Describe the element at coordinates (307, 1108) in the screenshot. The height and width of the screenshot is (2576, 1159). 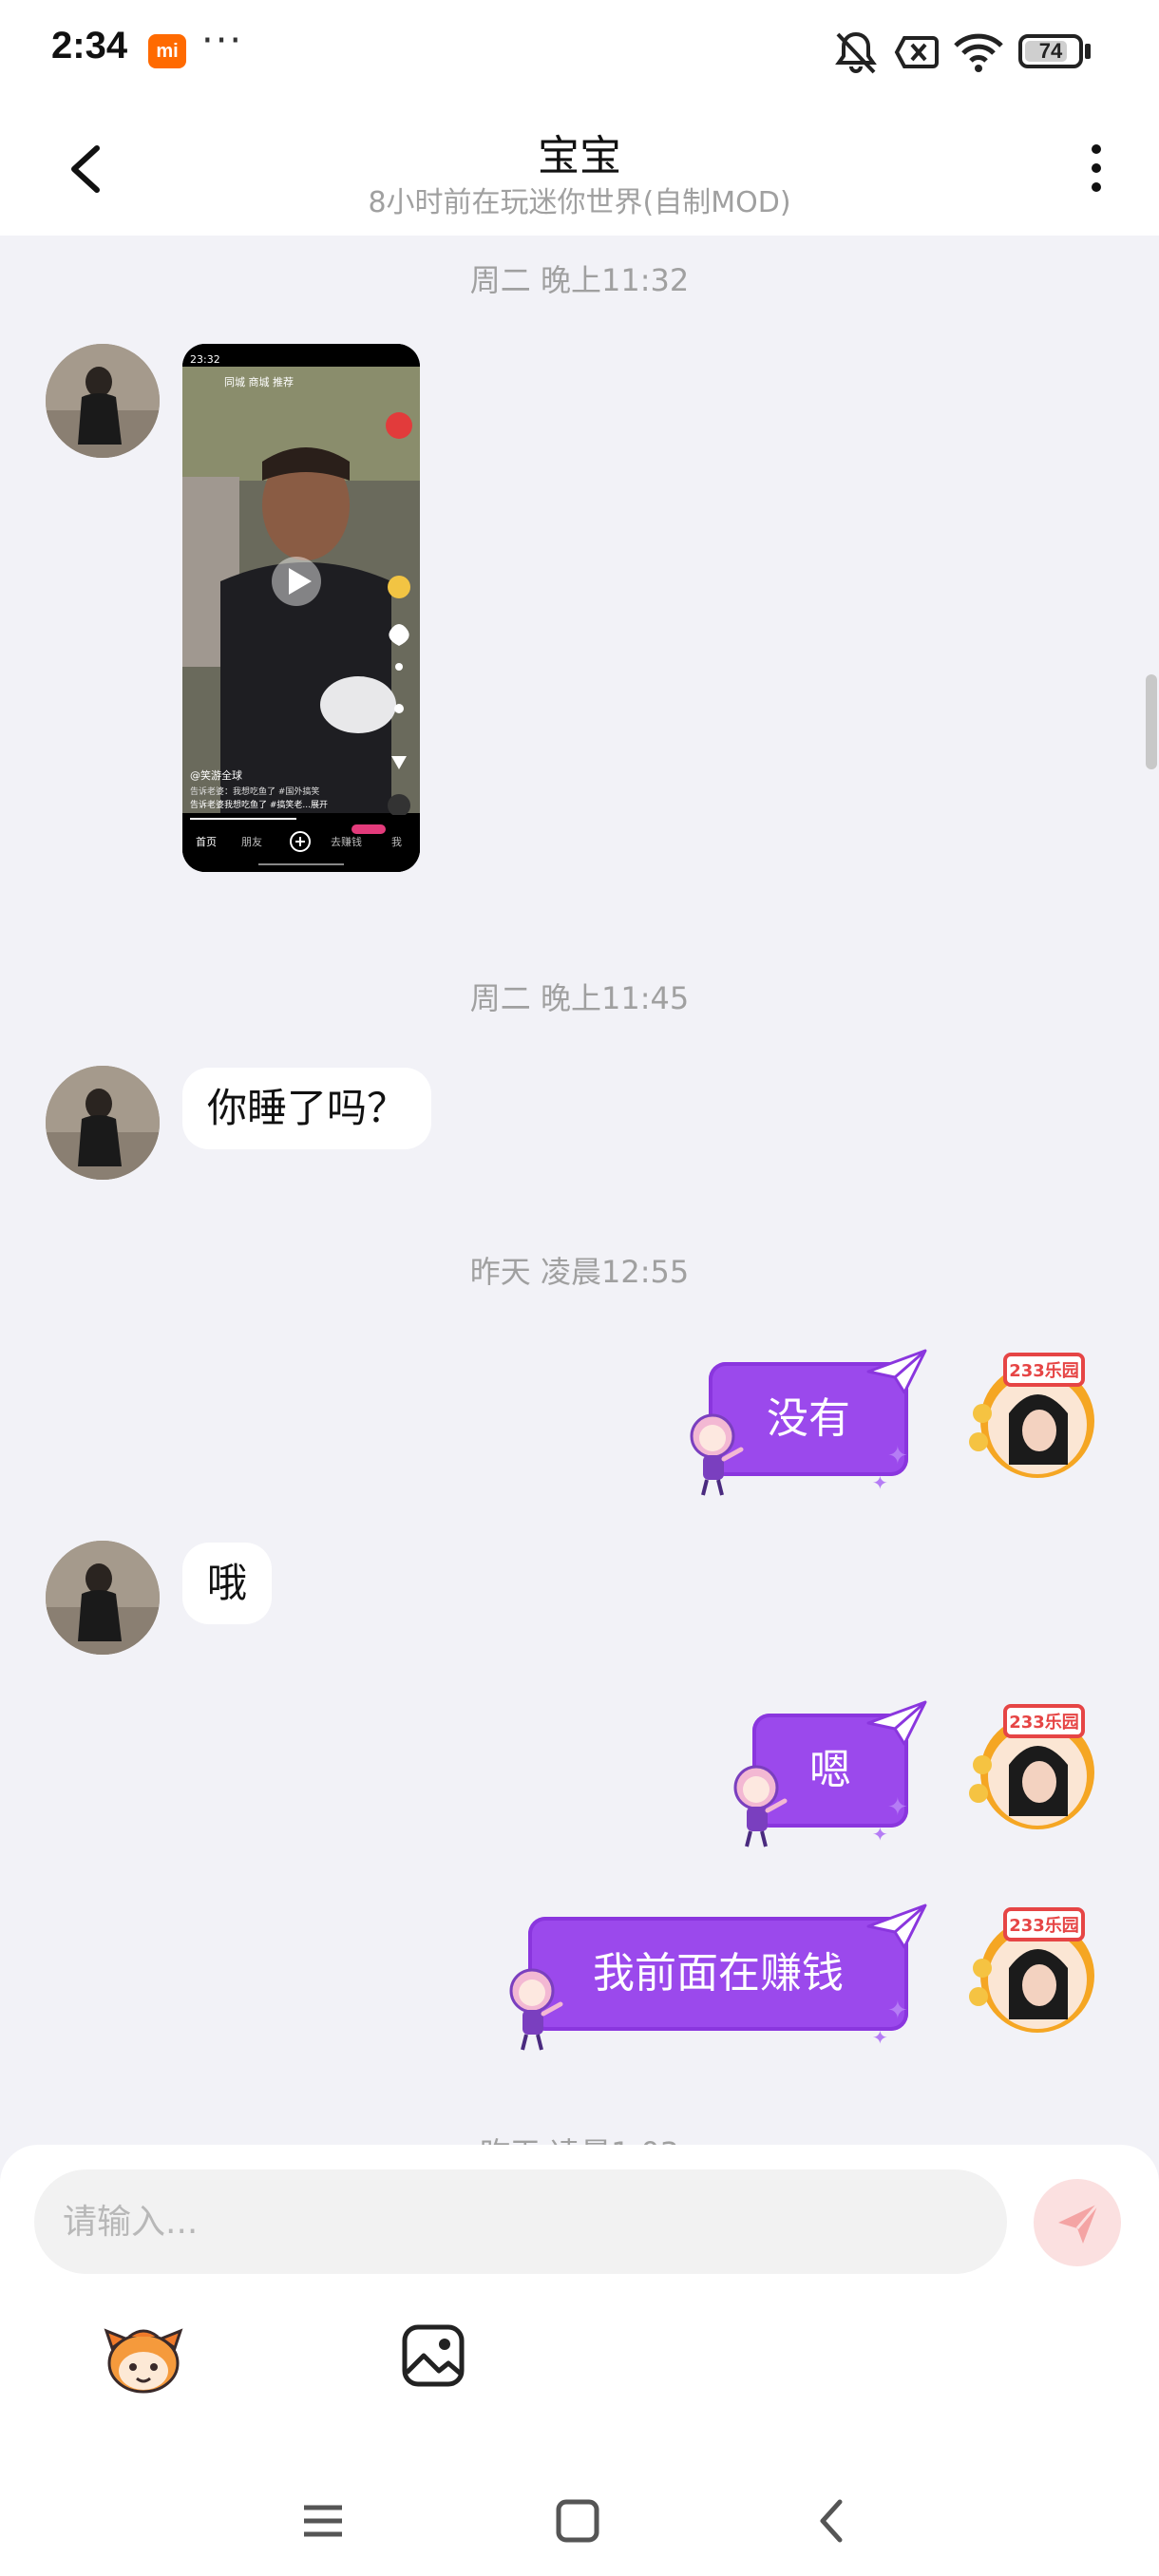
I see `message-bubble: 你睡了吗？` at that location.